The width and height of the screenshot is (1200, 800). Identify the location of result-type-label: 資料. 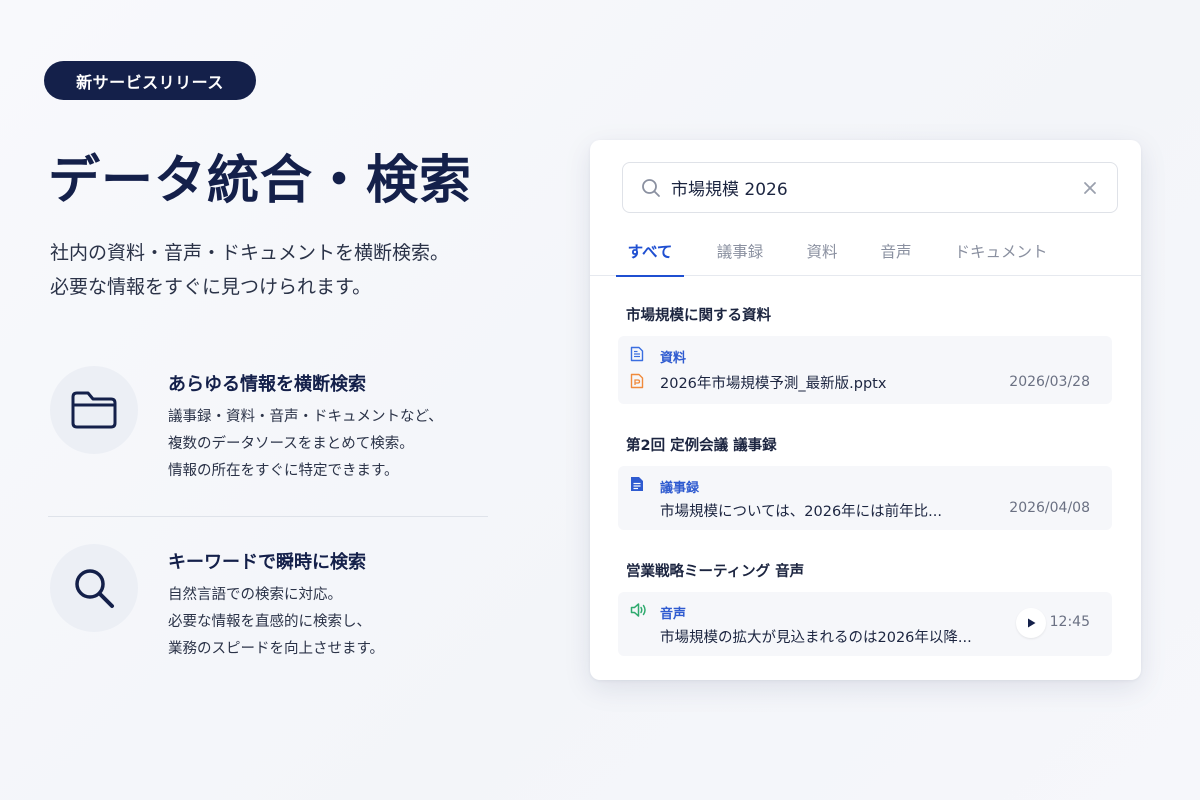
(673, 358).